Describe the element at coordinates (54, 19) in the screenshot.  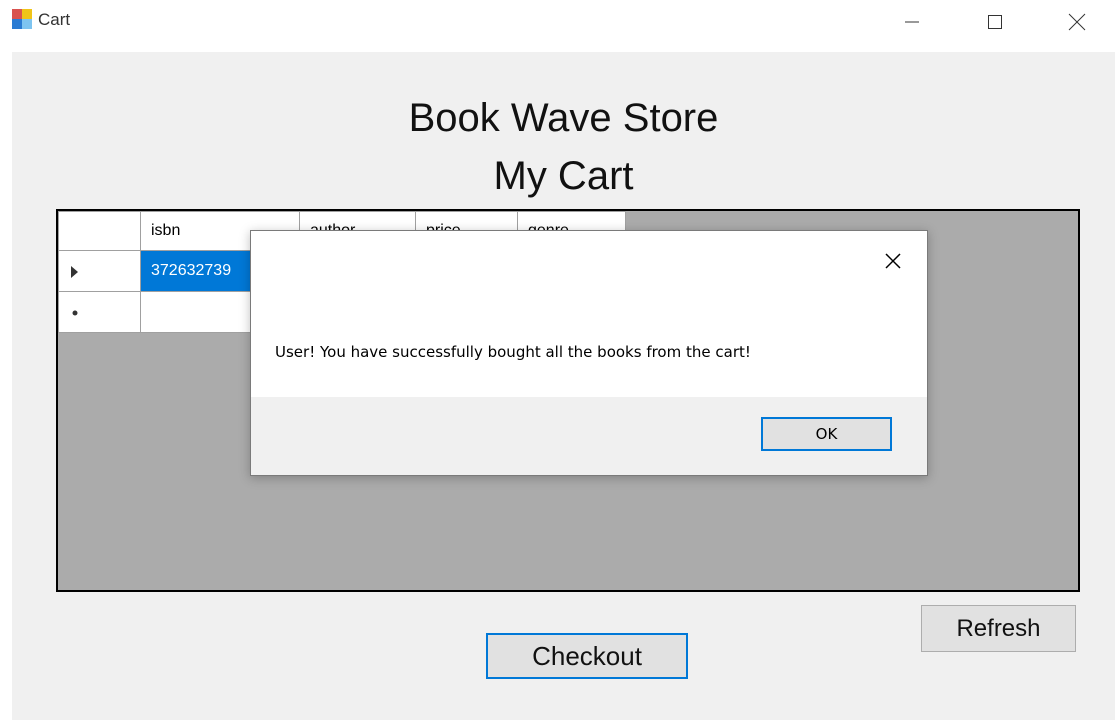
I see `window-title: Cart` at that location.